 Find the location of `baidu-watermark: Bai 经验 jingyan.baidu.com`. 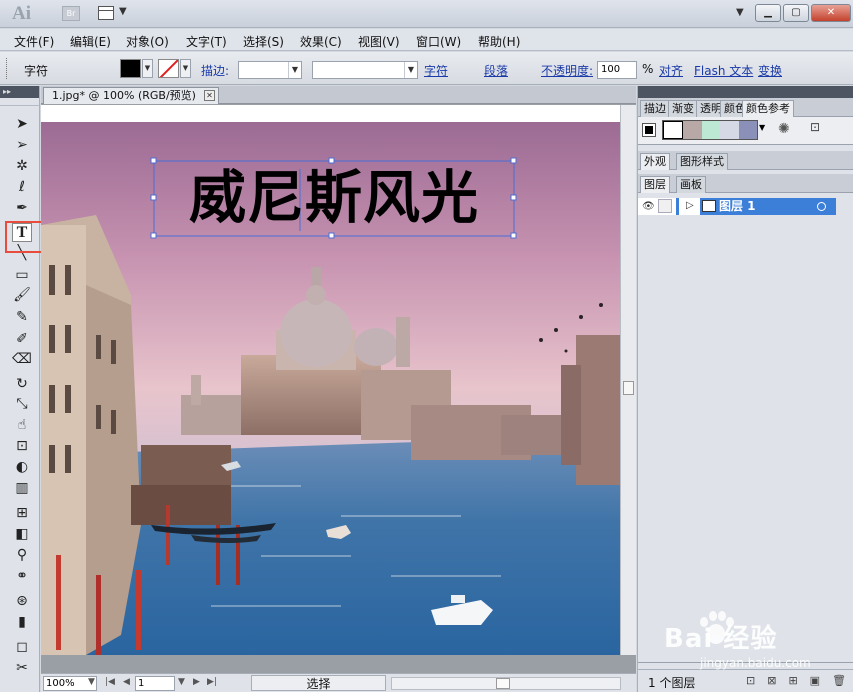

baidu-watermark: Bai 经验 jingyan.baidu.com is located at coordinates (755, 640).